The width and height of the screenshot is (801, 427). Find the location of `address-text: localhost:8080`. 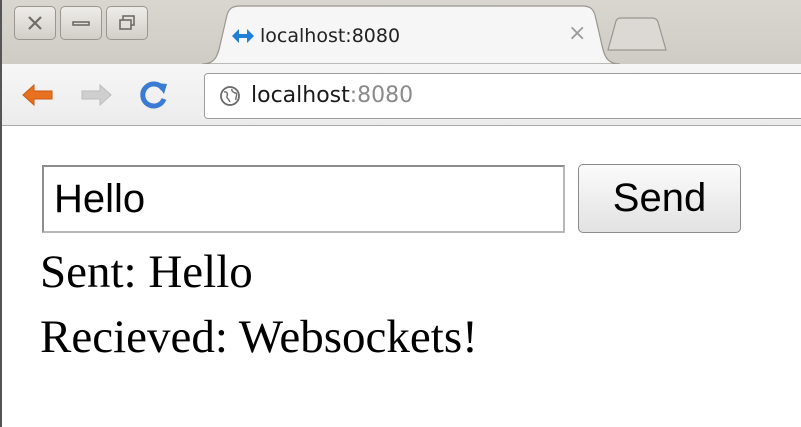

address-text: localhost:8080 is located at coordinates (332, 95).